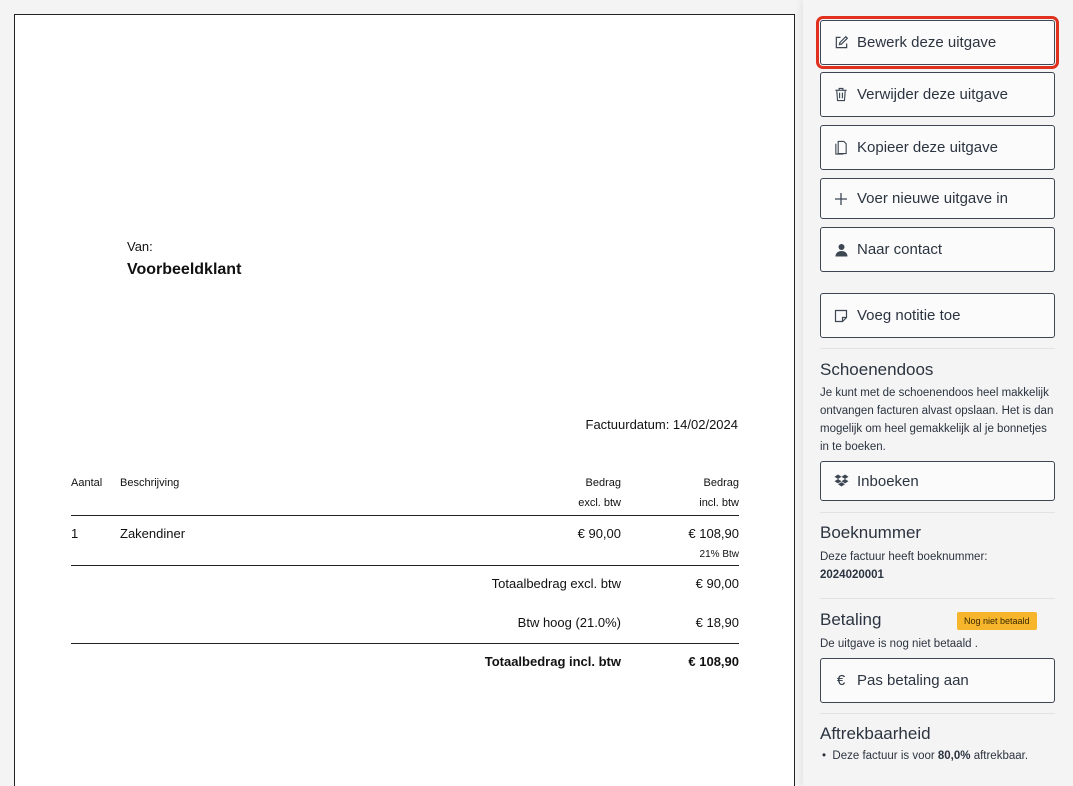 This screenshot has height=786, width=1073. What do you see at coordinates (75, 533) in the screenshot?
I see `line-qty: 1` at bounding box center [75, 533].